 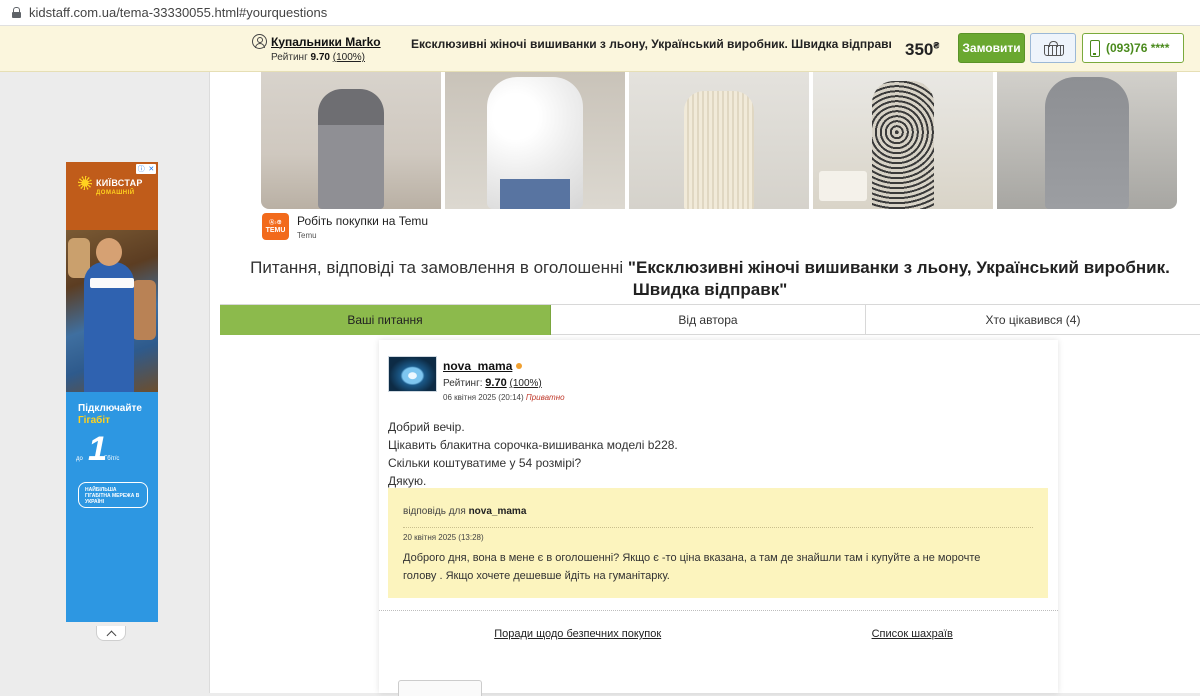 What do you see at coordinates (477, 366) in the screenshot?
I see `author-nick-link: nova_mama` at bounding box center [477, 366].